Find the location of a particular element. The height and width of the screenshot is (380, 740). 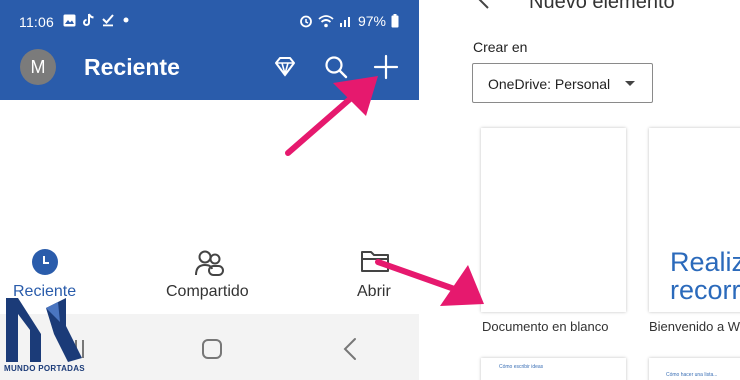

logo-wordmark: MUNDO PORTADAS is located at coordinates (44, 368).